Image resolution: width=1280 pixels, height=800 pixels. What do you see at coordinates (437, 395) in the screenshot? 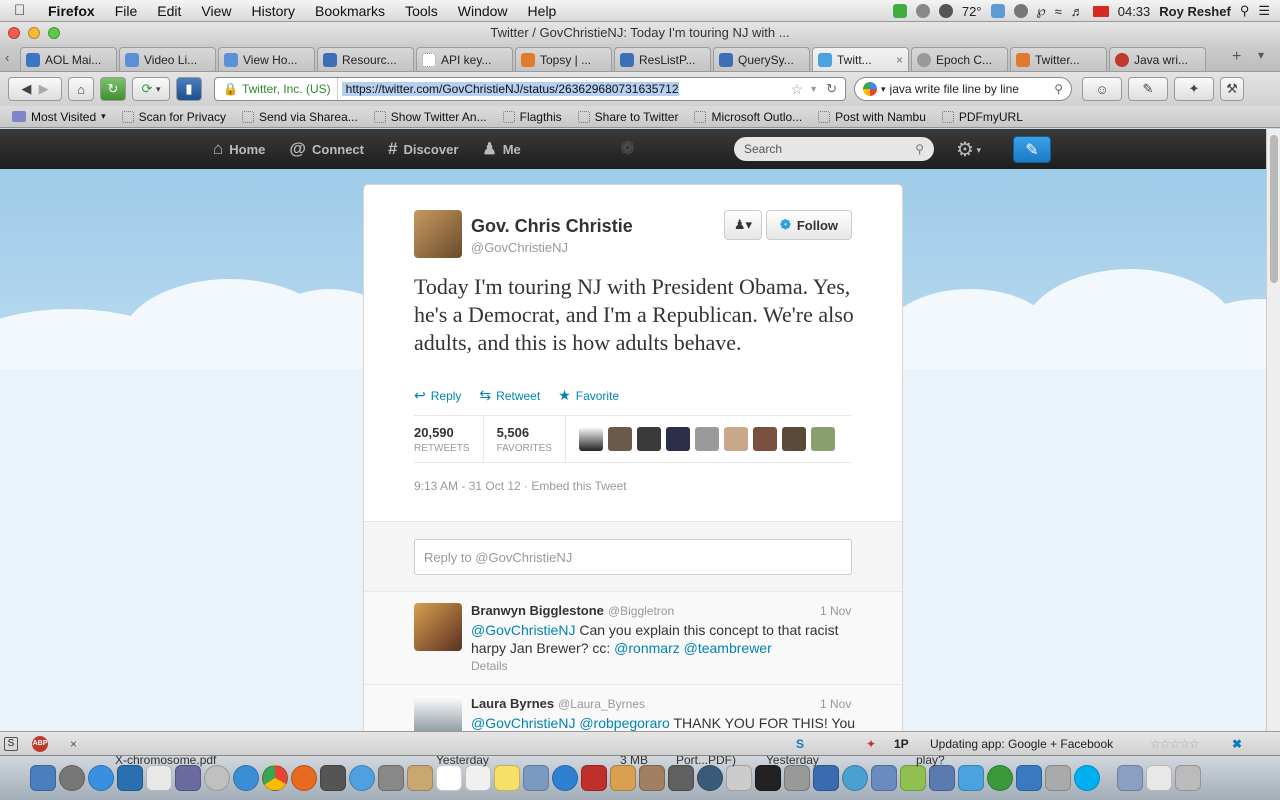
I see `reply-action: ↩ Reply` at bounding box center [437, 395].